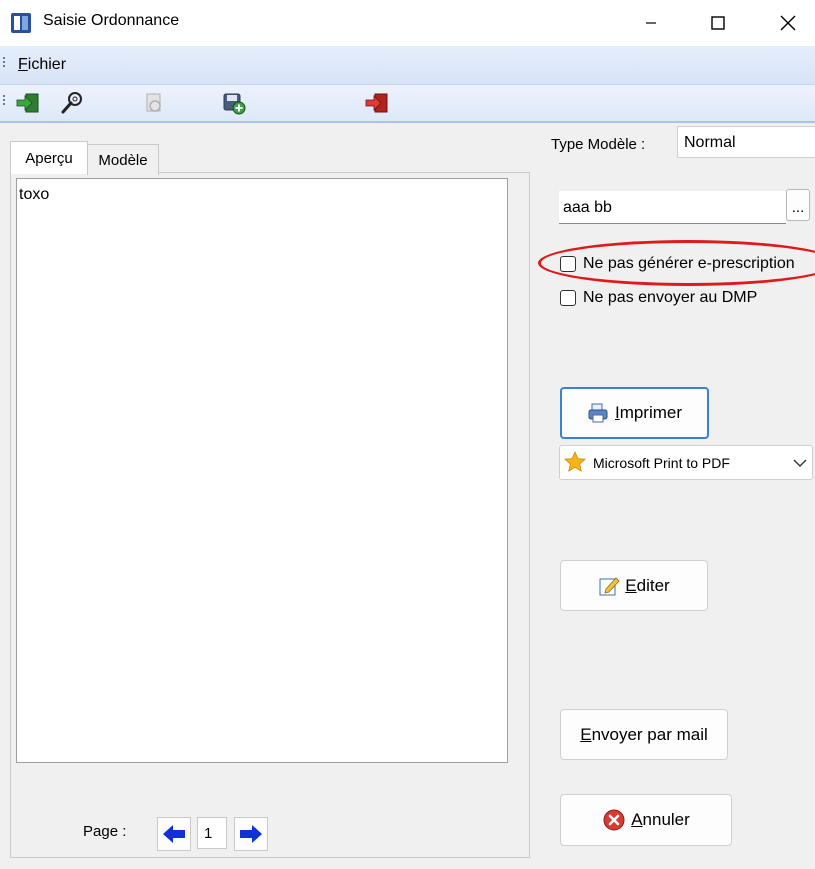 The image size is (815, 869). What do you see at coordinates (212, 833) in the screenshot?
I see `page-number-input: 1` at bounding box center [212, 833].